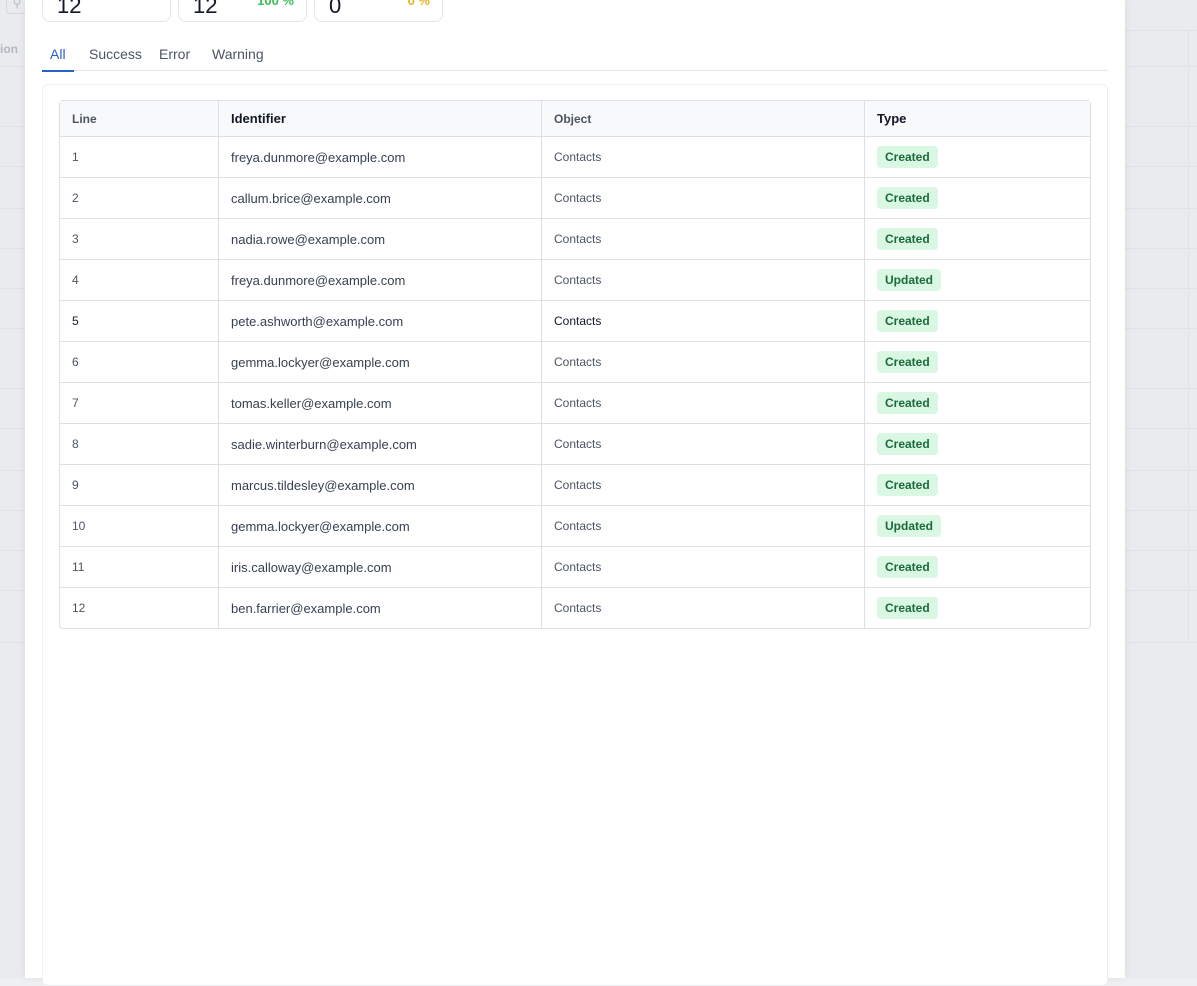  Describe the element at coordinates (139, 119) in the screenshot. I see `column-header-line: Line` at that location.